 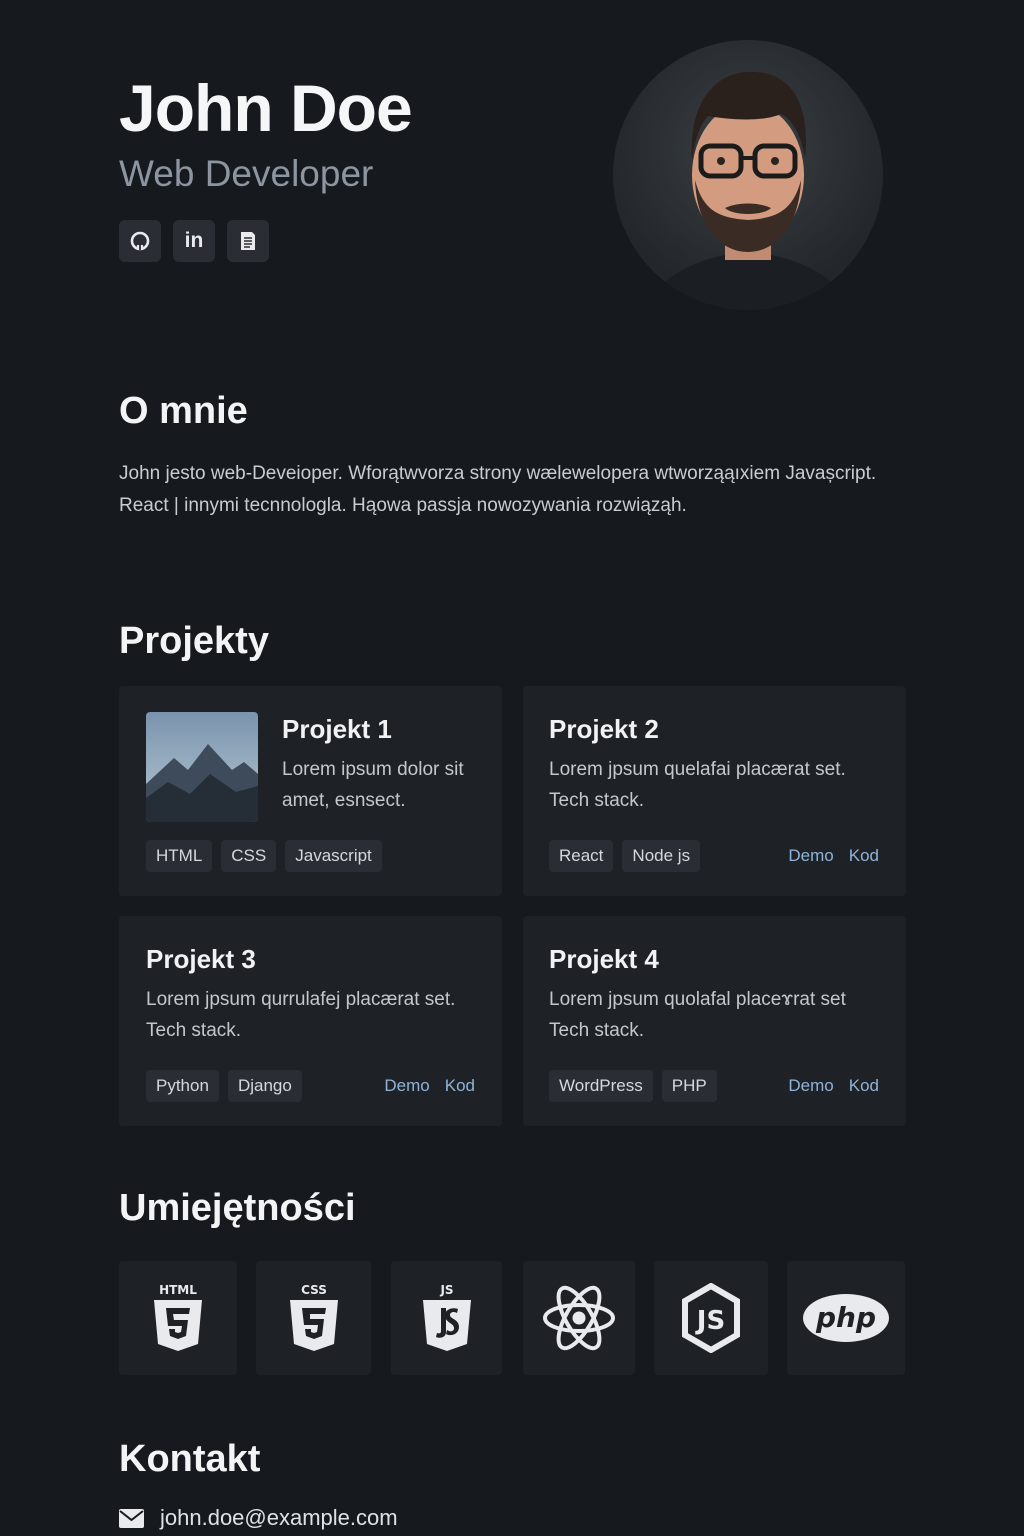 I want to click on php-icon: php, so click(x=846, y=1318).